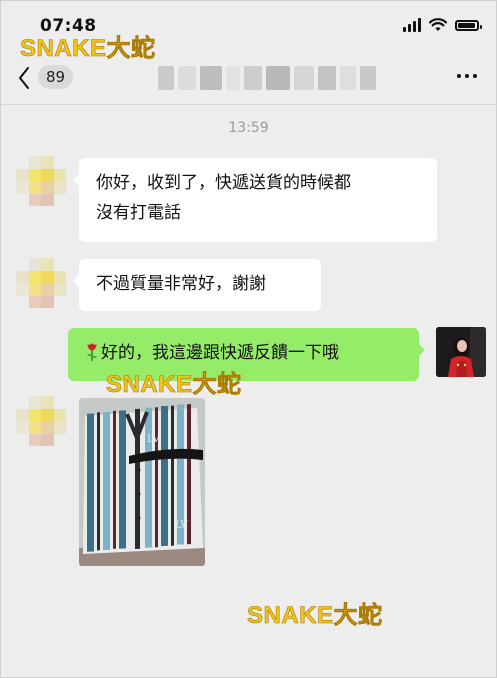  Describe the element at coordinates (92, 352) in the screenshot. I see `rose-icon` at that location.